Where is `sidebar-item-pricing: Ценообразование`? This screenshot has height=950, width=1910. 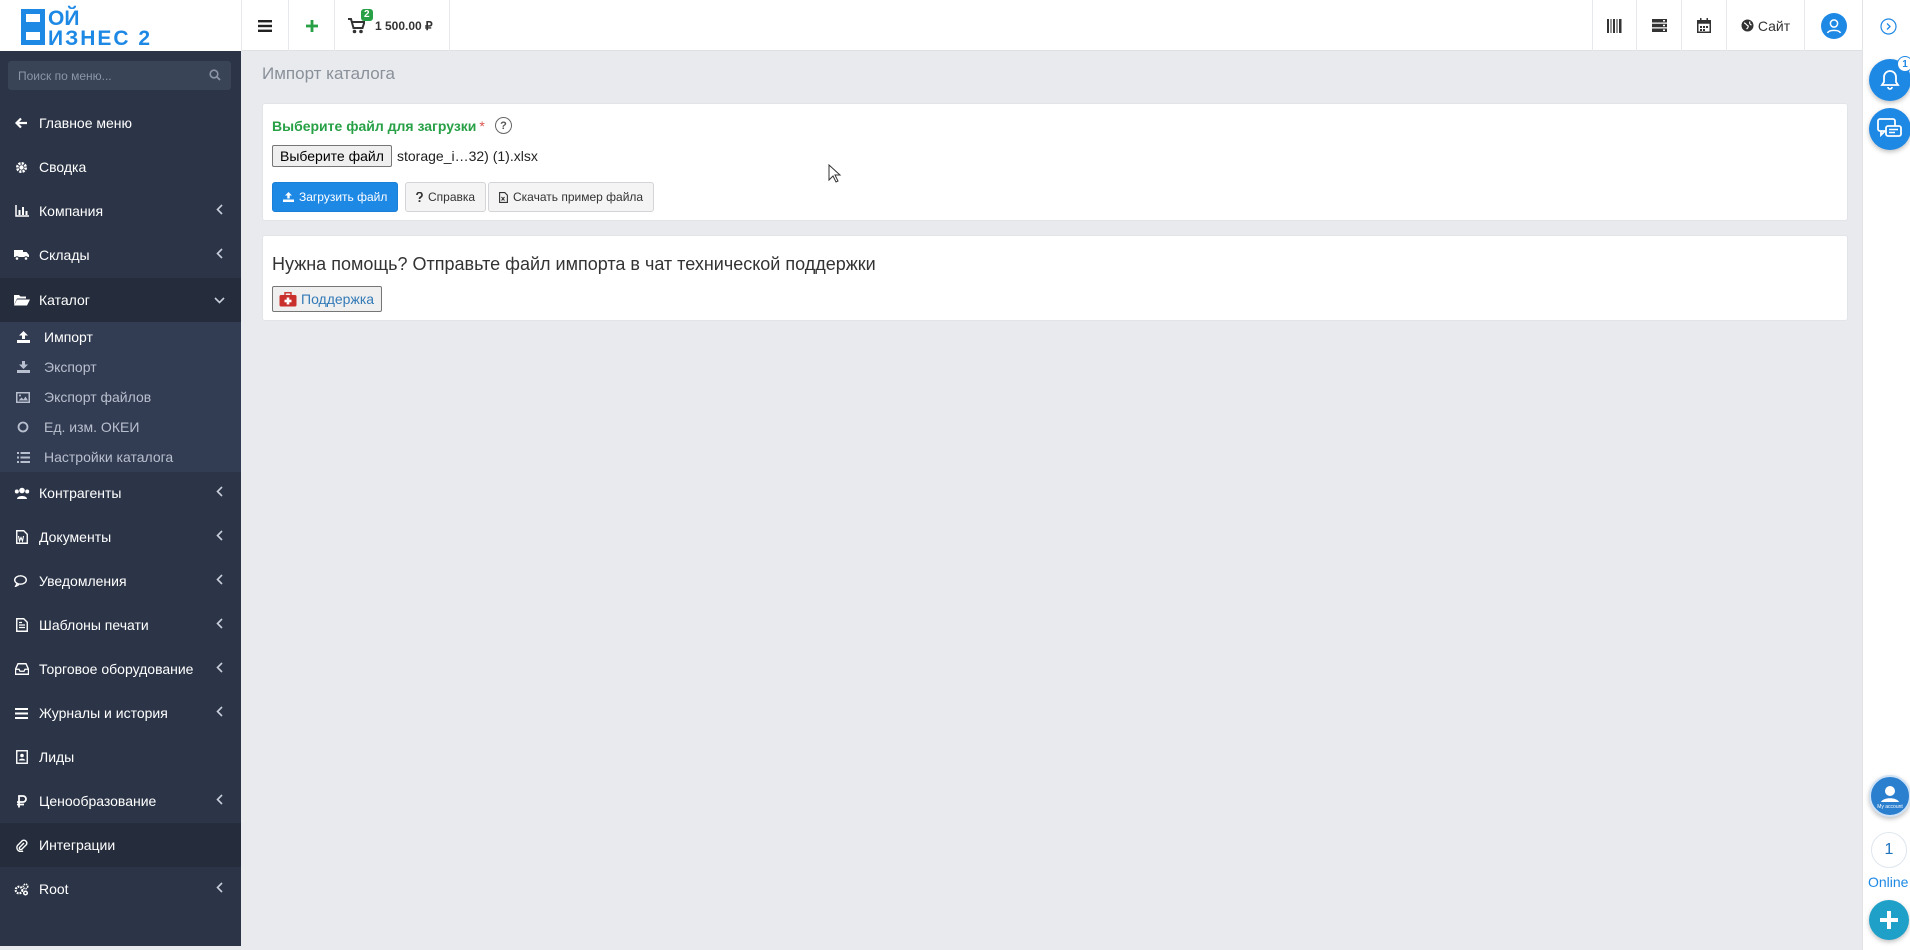 sidebar-item-pricing: Ценообразование is located at coordinates (120, 801).